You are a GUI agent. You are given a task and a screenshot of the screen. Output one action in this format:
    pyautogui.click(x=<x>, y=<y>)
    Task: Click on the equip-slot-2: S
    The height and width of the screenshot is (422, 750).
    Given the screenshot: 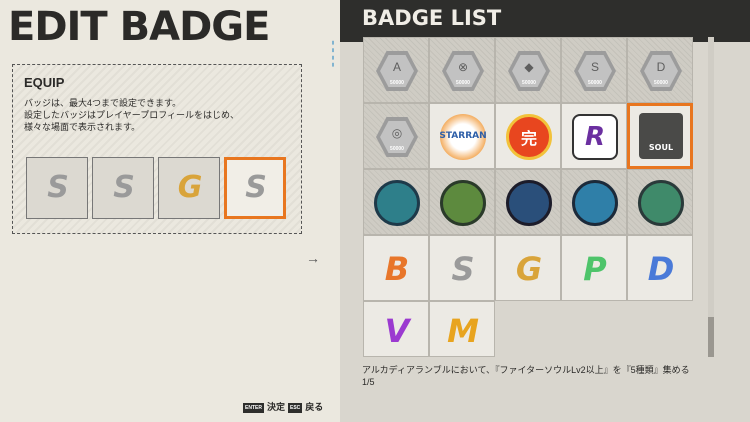 What is the action you would take?
    pyautogui.click(x=123, y=188)
    